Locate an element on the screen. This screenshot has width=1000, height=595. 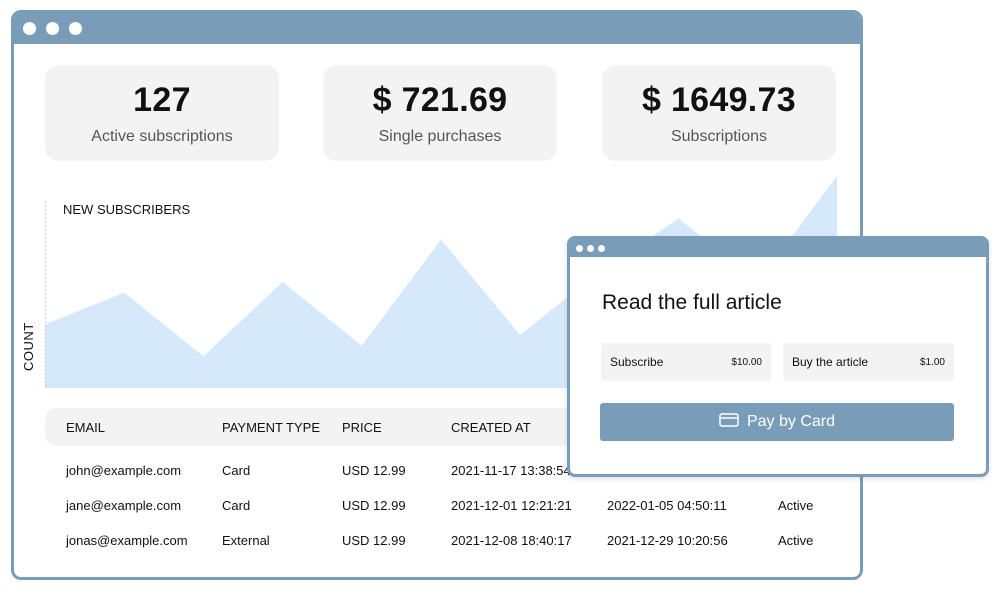
cell-date: 2021-12-29 10:20:56 is located at coordinates (667, 540).